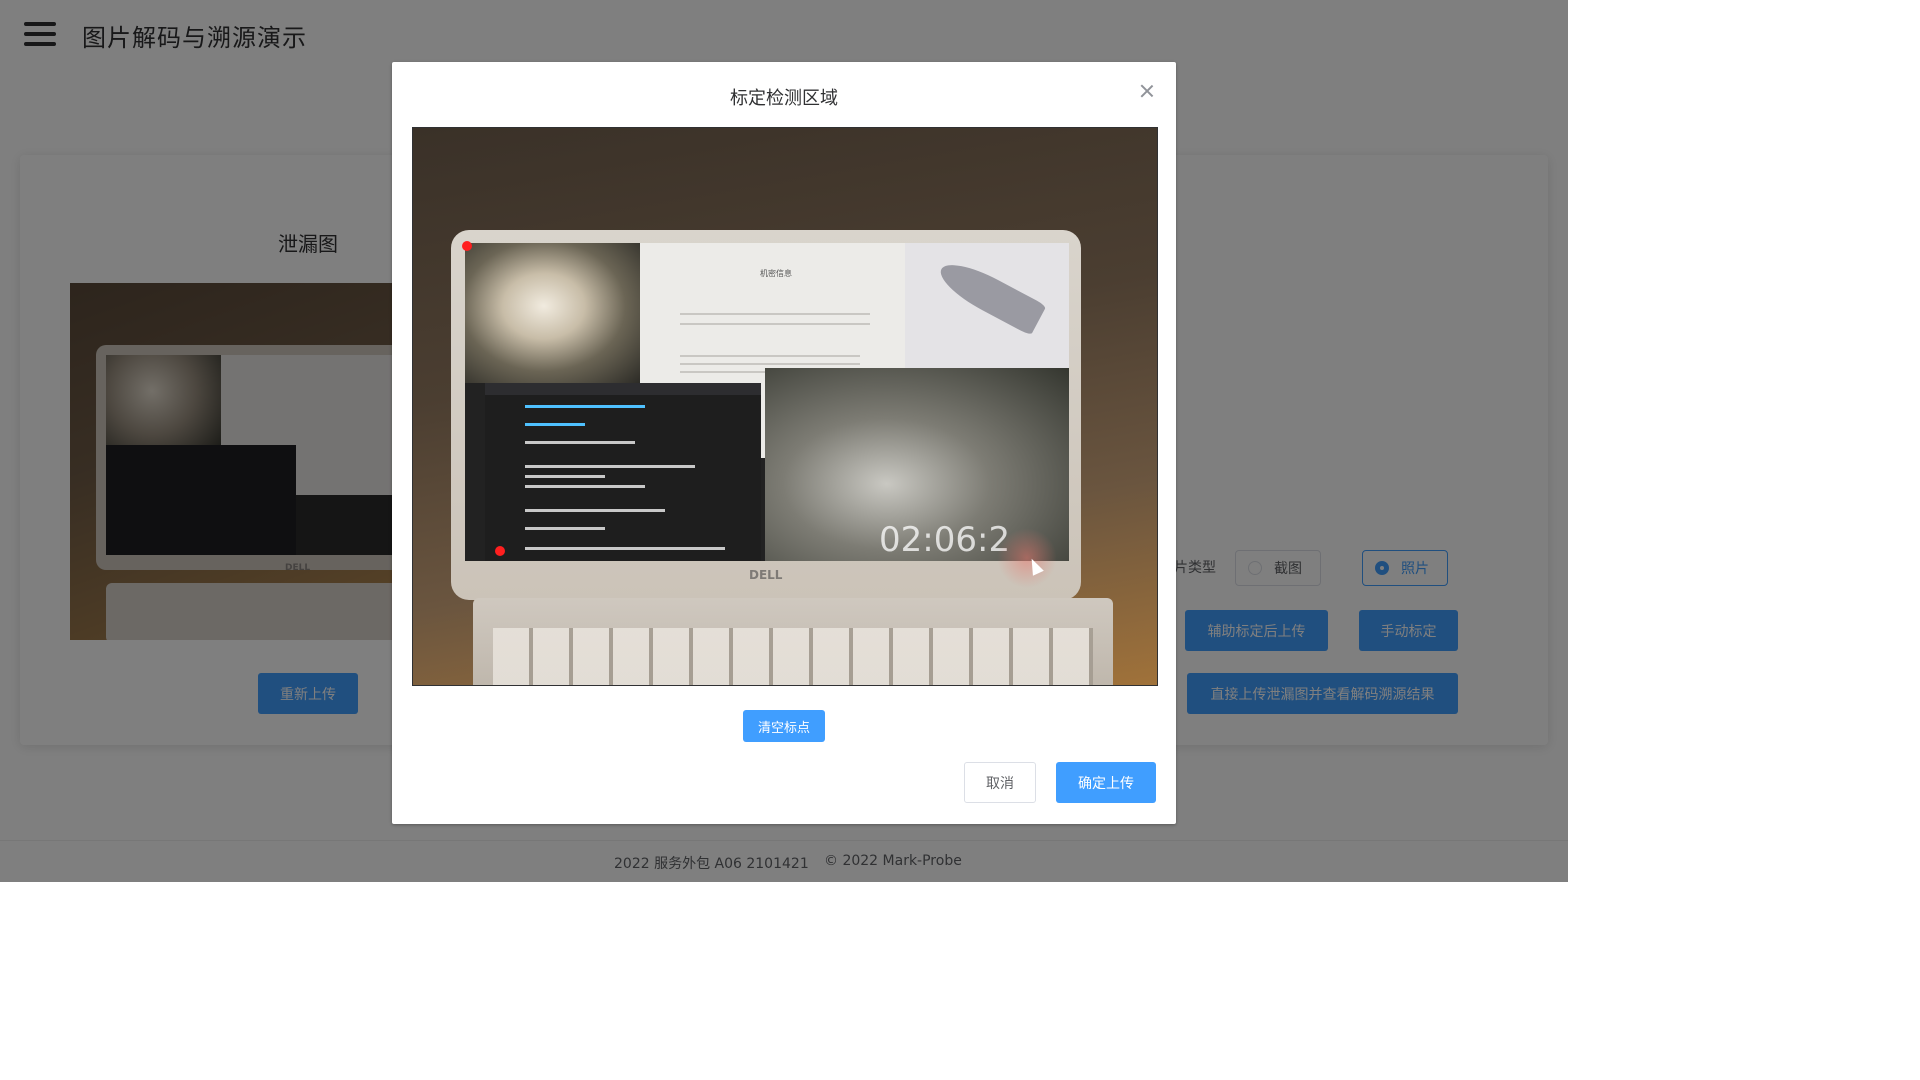  I want to click on laptop-brand: DELL, so click(766, 575).